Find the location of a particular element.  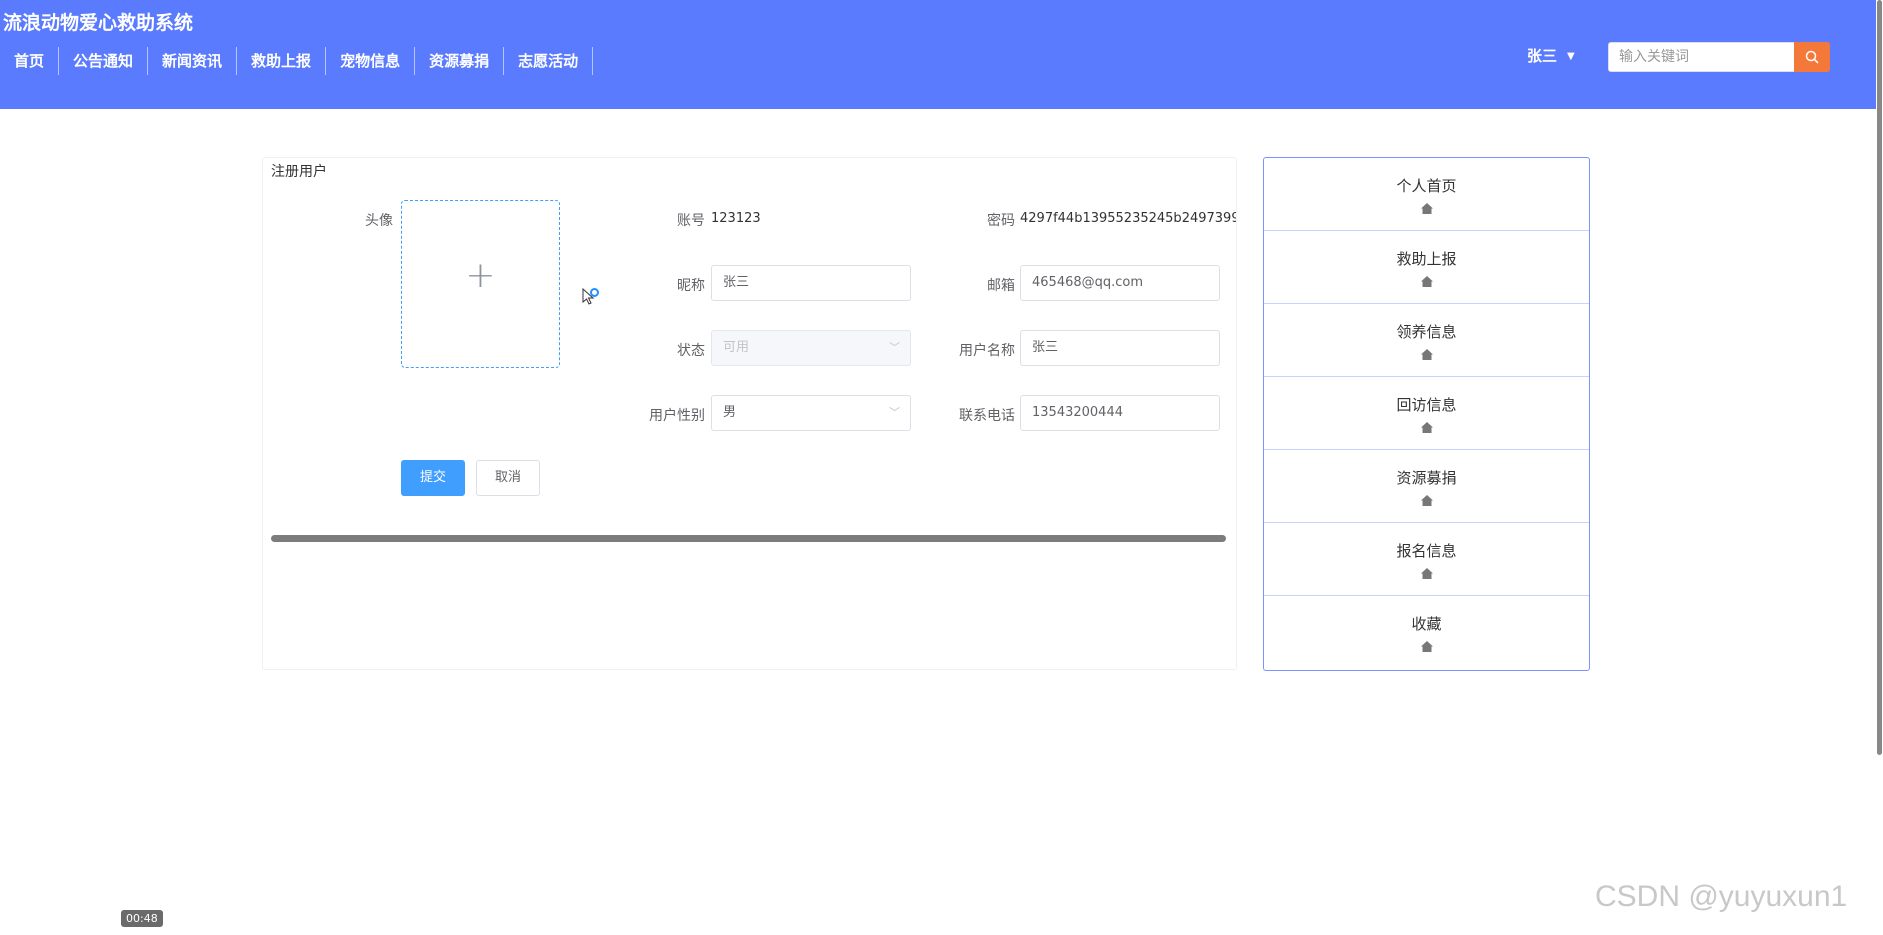

side-item-personal-home: 个人首页 is located at coordinates (1426, 194).